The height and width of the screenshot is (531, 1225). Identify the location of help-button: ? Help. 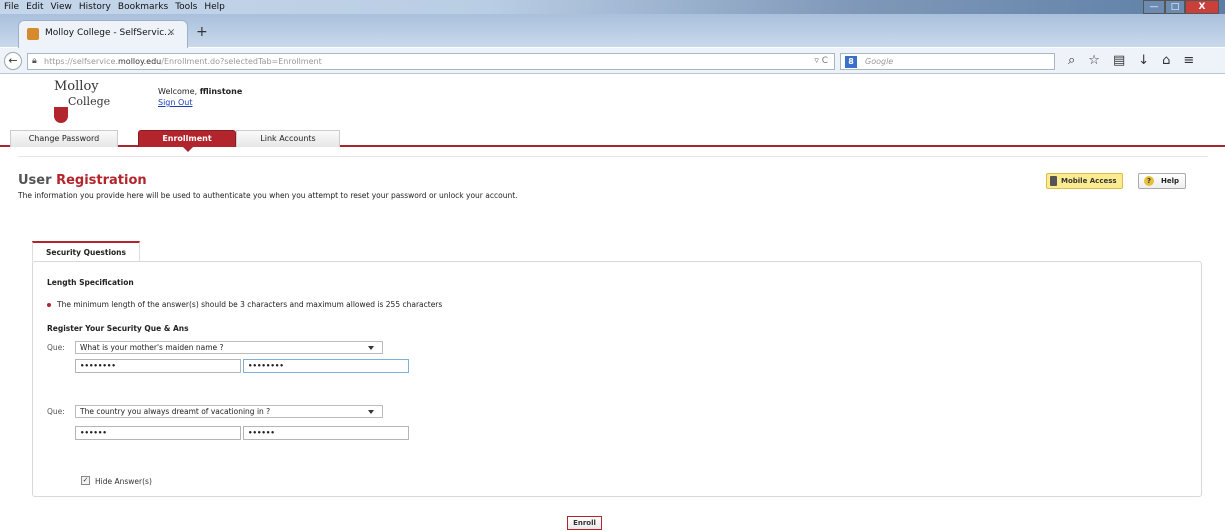
(1162, 181).